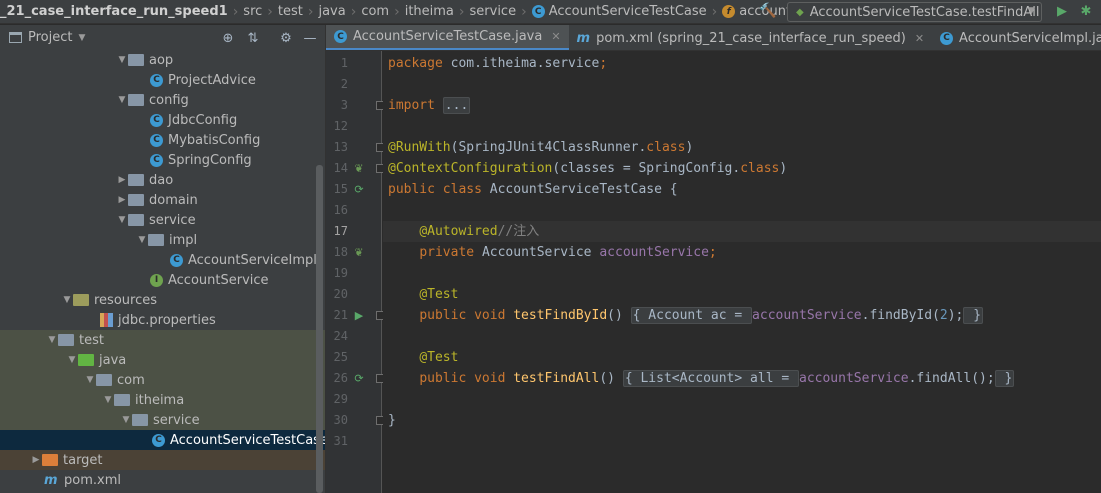 Image resolution: width=1101 pixels, height=493 pixels. I want to click on tree-item-jdbcconfig: C JdbcConfig, so click(162, 120).